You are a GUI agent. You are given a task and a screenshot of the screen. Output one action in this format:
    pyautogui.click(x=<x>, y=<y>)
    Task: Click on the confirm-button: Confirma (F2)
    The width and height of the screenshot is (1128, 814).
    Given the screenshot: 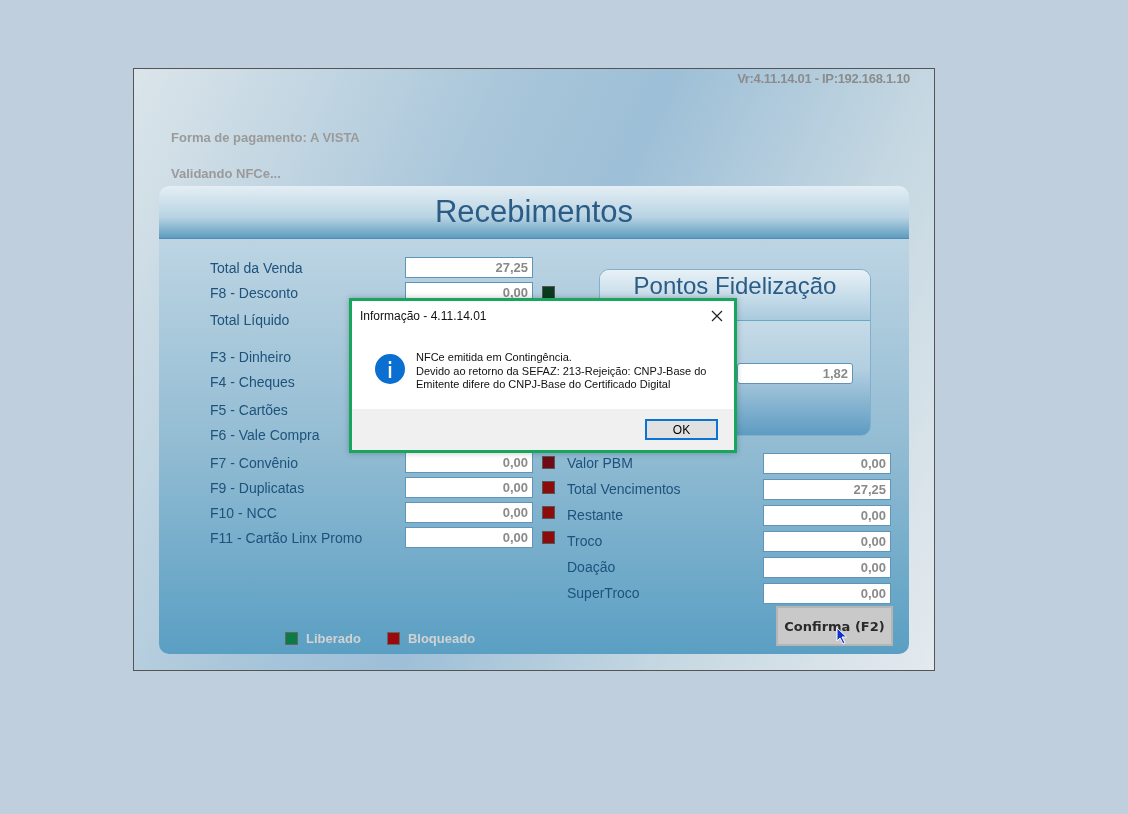 What is the action you would take?
    pyautogui.click(x=834, y=626)
    